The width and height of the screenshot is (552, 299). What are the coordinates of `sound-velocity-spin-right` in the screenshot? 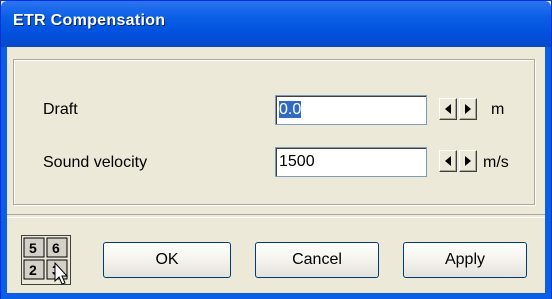 It's located at (468, 161).